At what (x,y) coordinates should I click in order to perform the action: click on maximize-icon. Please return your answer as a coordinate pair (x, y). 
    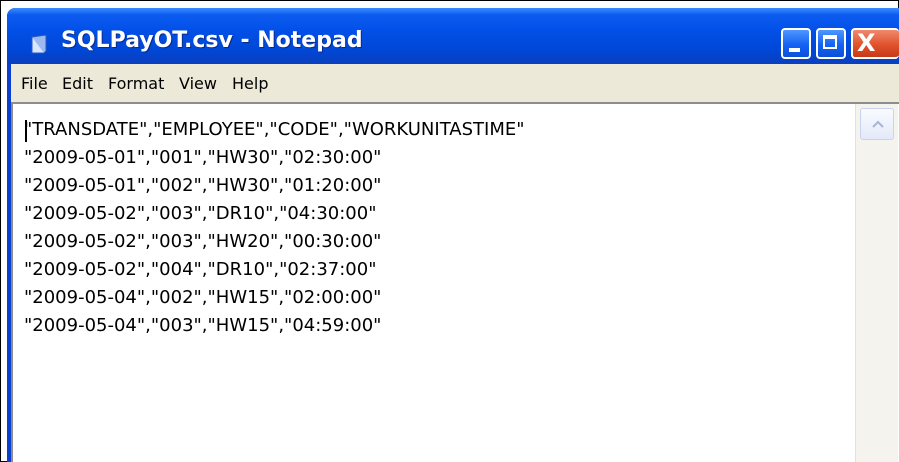
    Looking at the image, I should click on (830, 42).